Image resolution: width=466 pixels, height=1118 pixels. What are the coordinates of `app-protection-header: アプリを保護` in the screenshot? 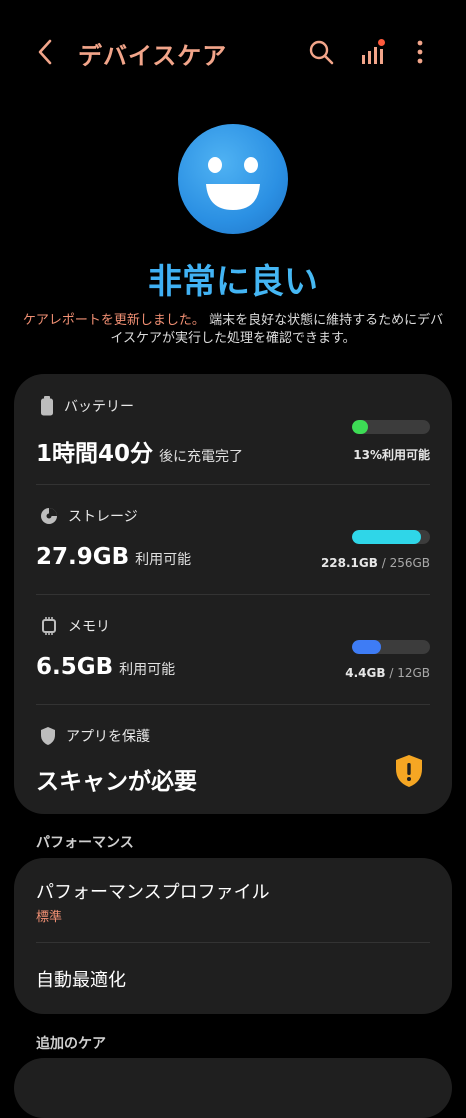 It's located at (95, 736).